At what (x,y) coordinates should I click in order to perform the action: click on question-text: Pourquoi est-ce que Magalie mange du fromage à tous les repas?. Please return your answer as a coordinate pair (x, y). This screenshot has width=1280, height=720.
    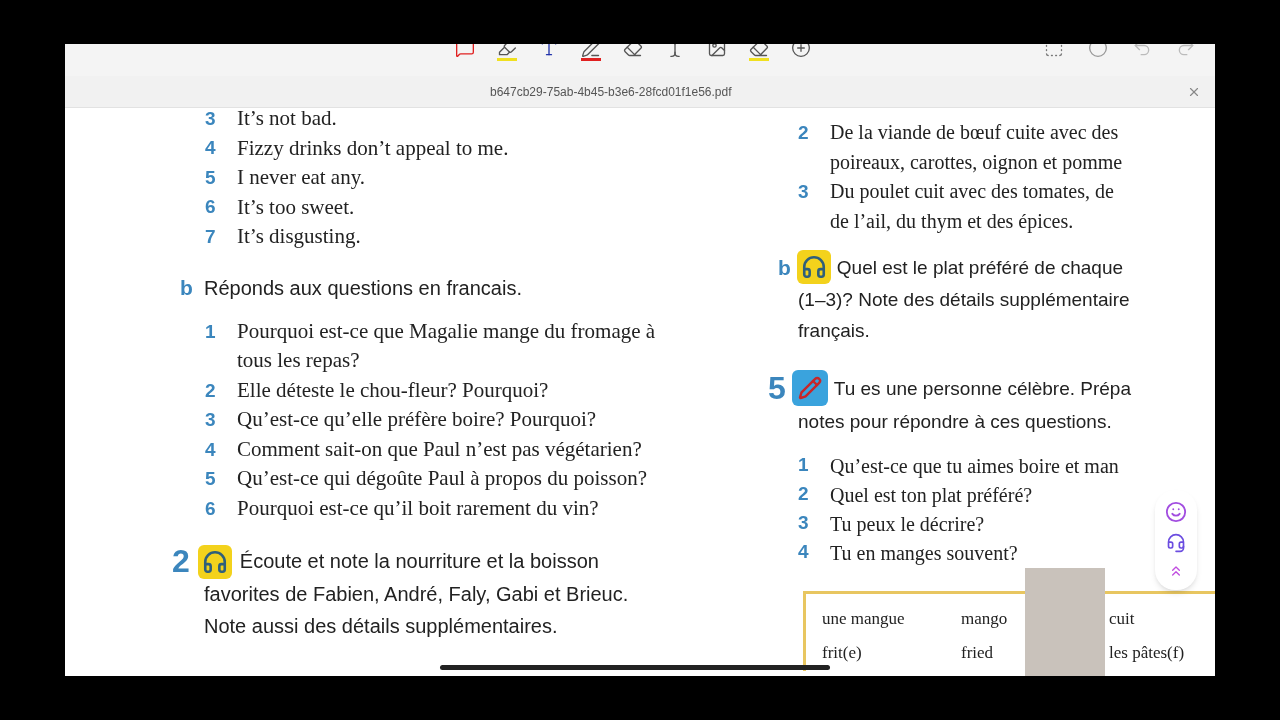
    Looking at the image, I should click on (447, 345).